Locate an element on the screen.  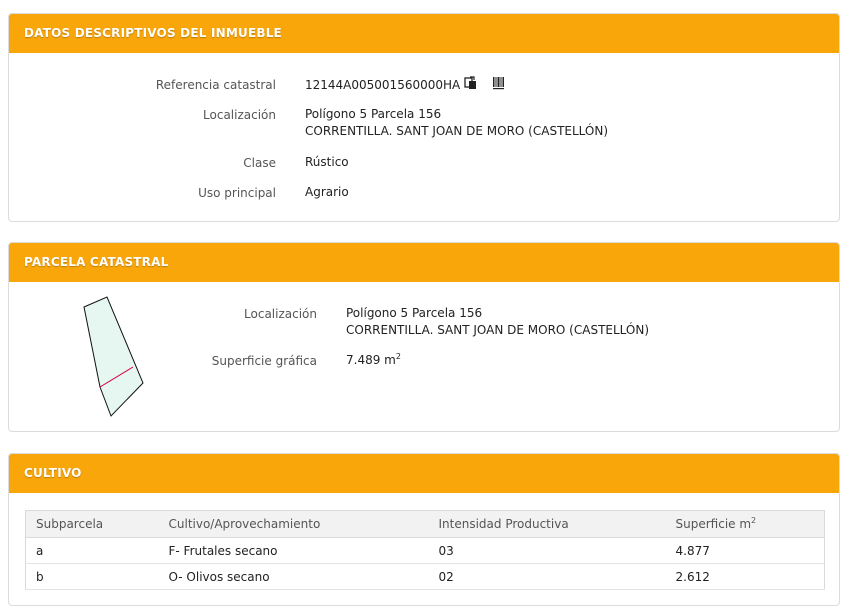
datos-descriptivos-header: DATOS DESCRIPTIVOS DEL INMUEBLE is located at coordinates (424, 33).